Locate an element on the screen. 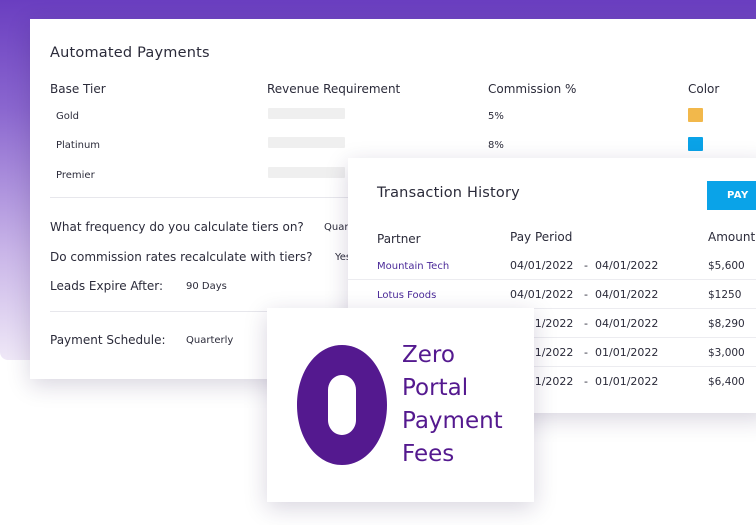 This screenshot has height=525, width=756. promo-line: Fees is located at coordinates (428, 454).